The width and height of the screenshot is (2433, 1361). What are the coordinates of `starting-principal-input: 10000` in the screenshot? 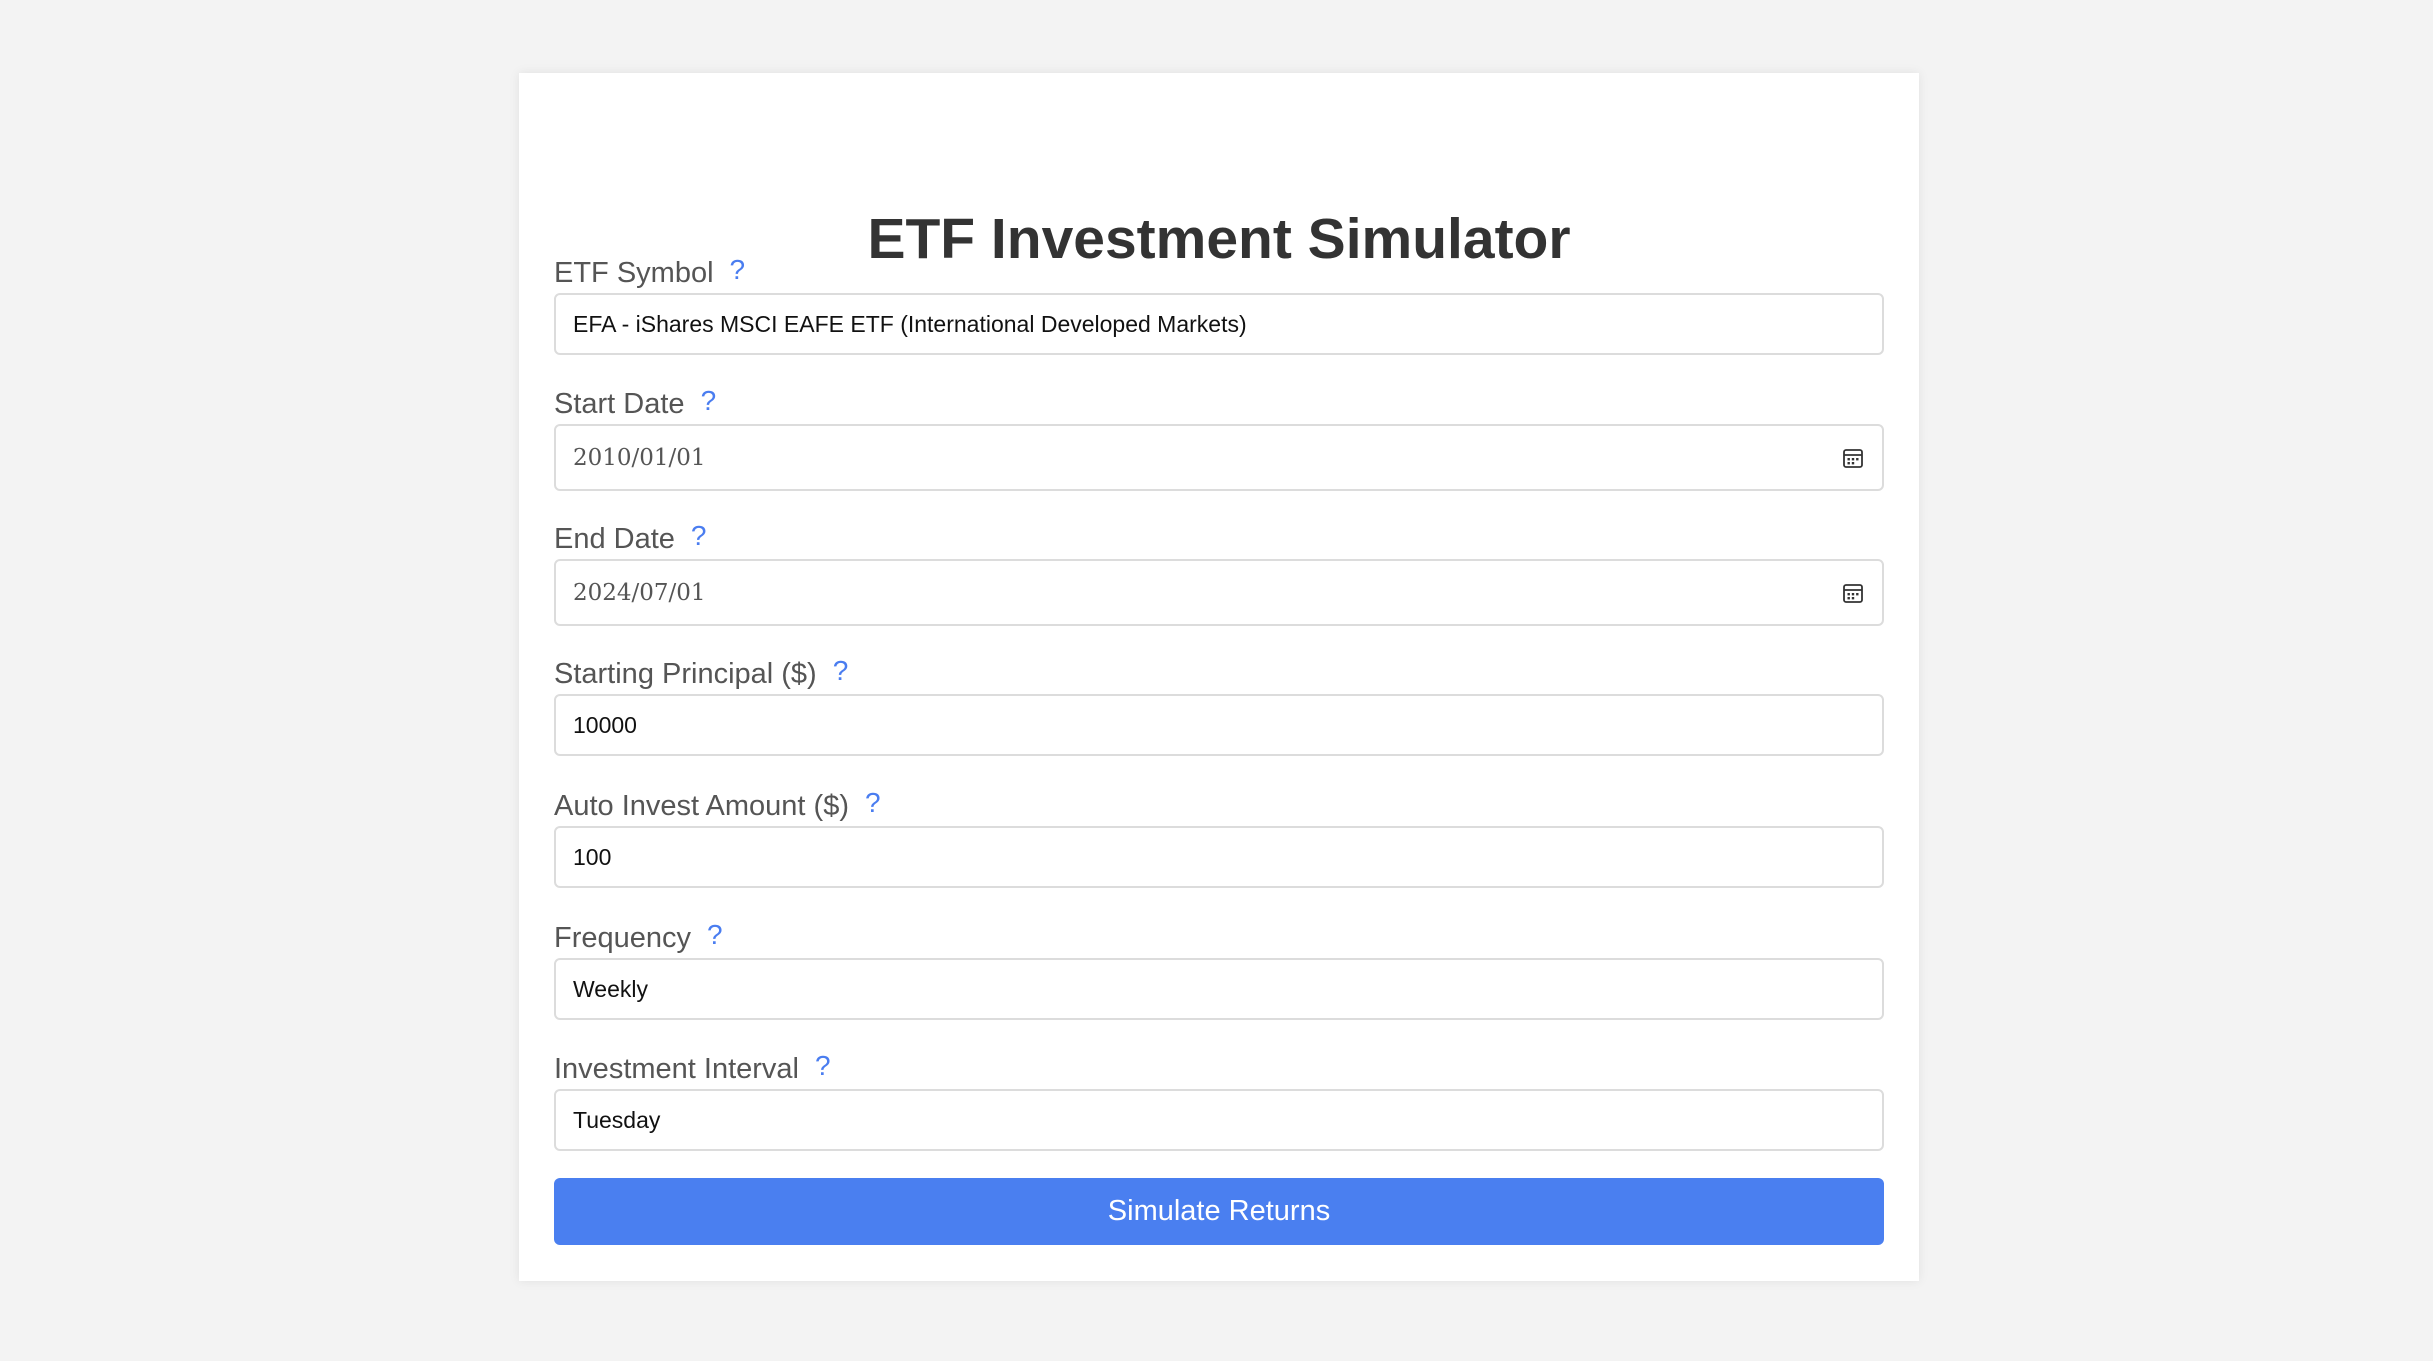 It's located at (1219, 725).